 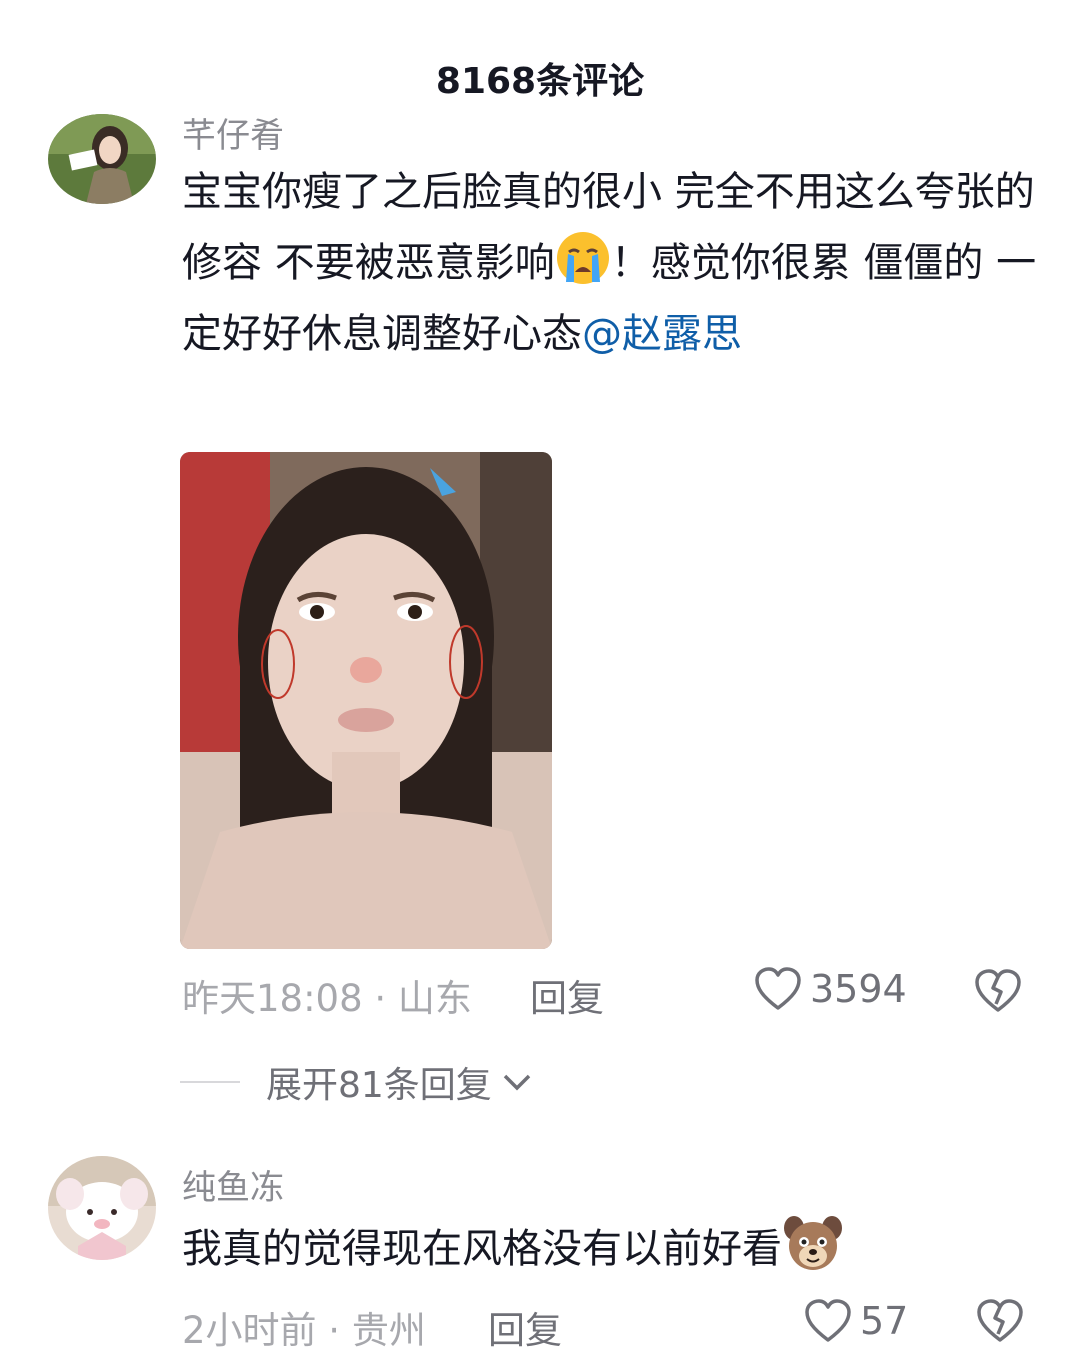 What do you see at coordinates (540, 81) in the screenshot?
I see `comments-count-title: 8168条评论` at bounding box center [540, 81].